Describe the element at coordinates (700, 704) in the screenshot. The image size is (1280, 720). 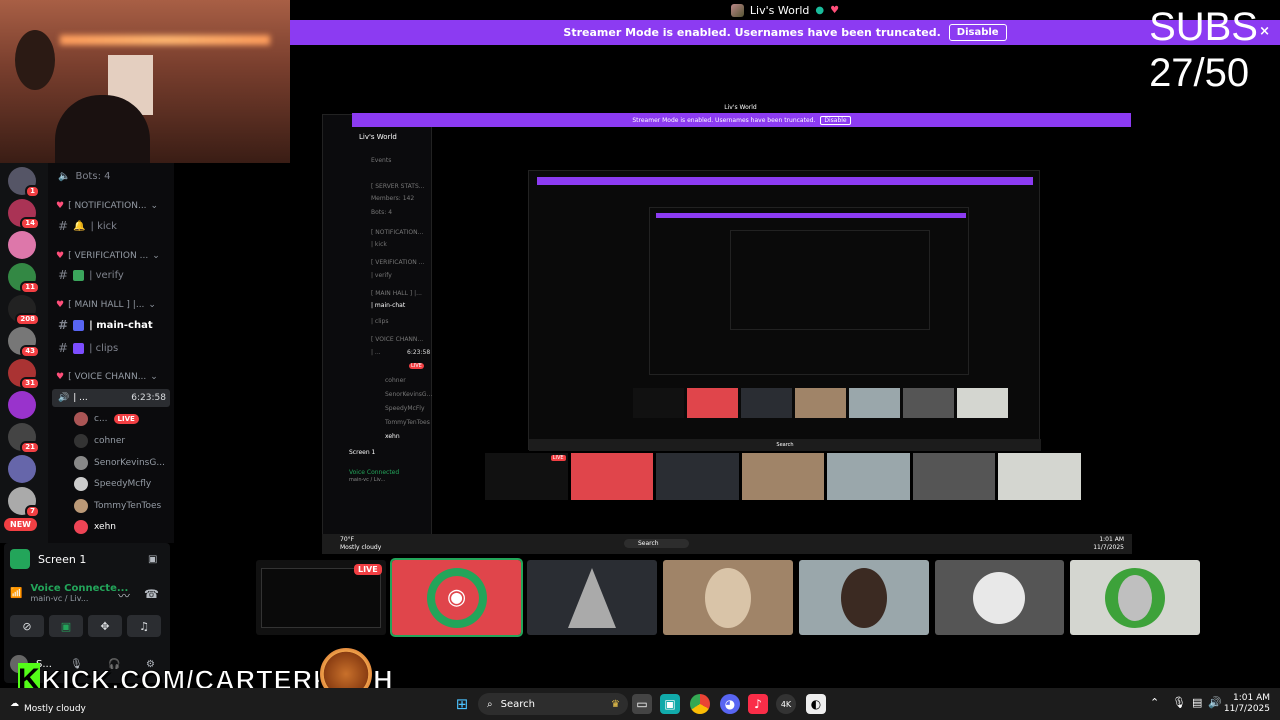
I see `chrome-icon` at that location.